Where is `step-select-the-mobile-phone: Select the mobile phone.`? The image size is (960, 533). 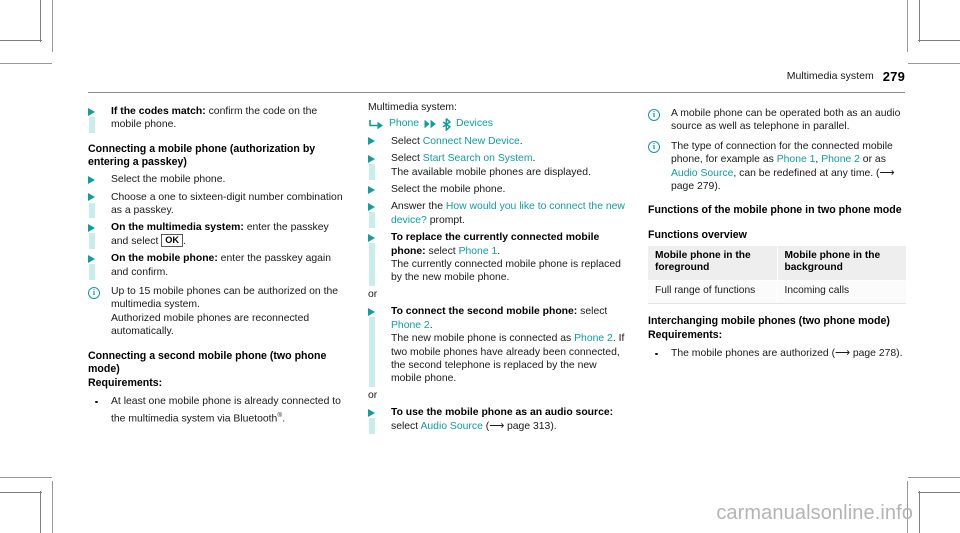 step-select-the-mobile-phone: Select the mobile phone. is located at coordinates (497, 189).